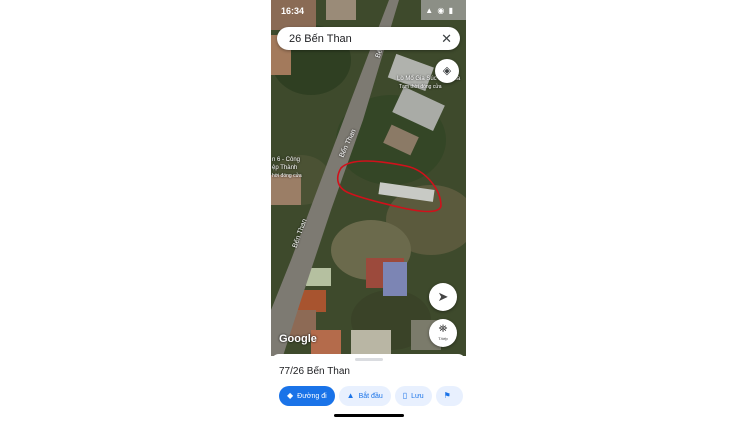  I want to click on place-bottom-sheet: 77/26 Bến Than ◆ Đường đi ▲ Bắt đầu ▯ Lưu ⚑, so click(368, 388).